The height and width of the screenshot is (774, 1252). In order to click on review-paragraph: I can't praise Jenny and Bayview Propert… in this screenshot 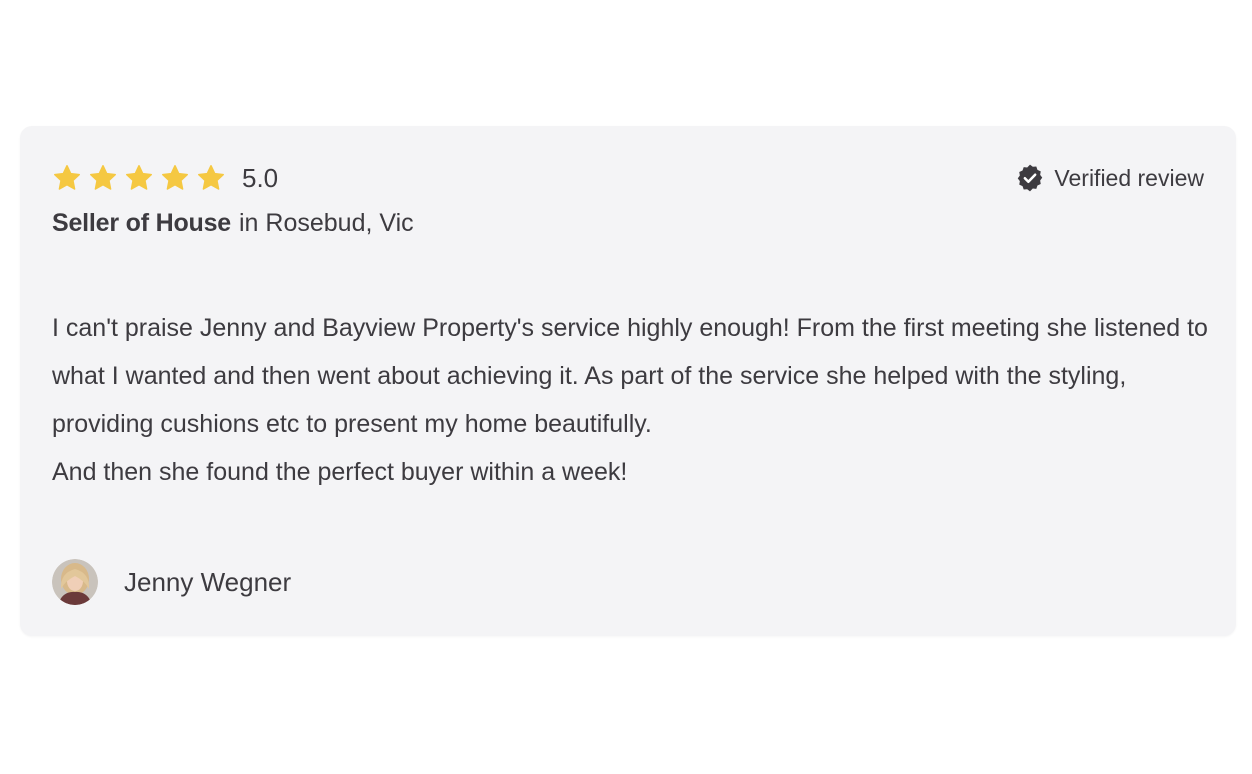, I will do `click(630, 376)`.